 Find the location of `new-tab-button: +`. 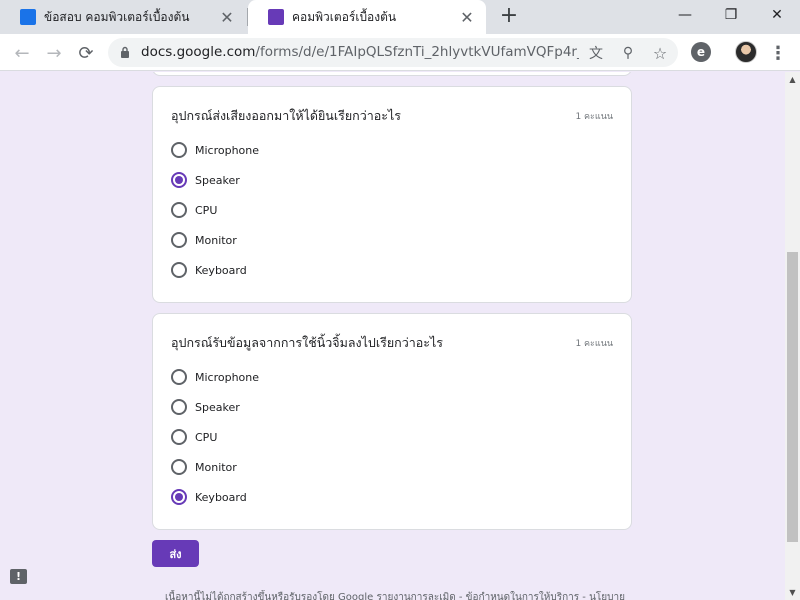

new-tab-button: + is located at coordinates (509, 16).